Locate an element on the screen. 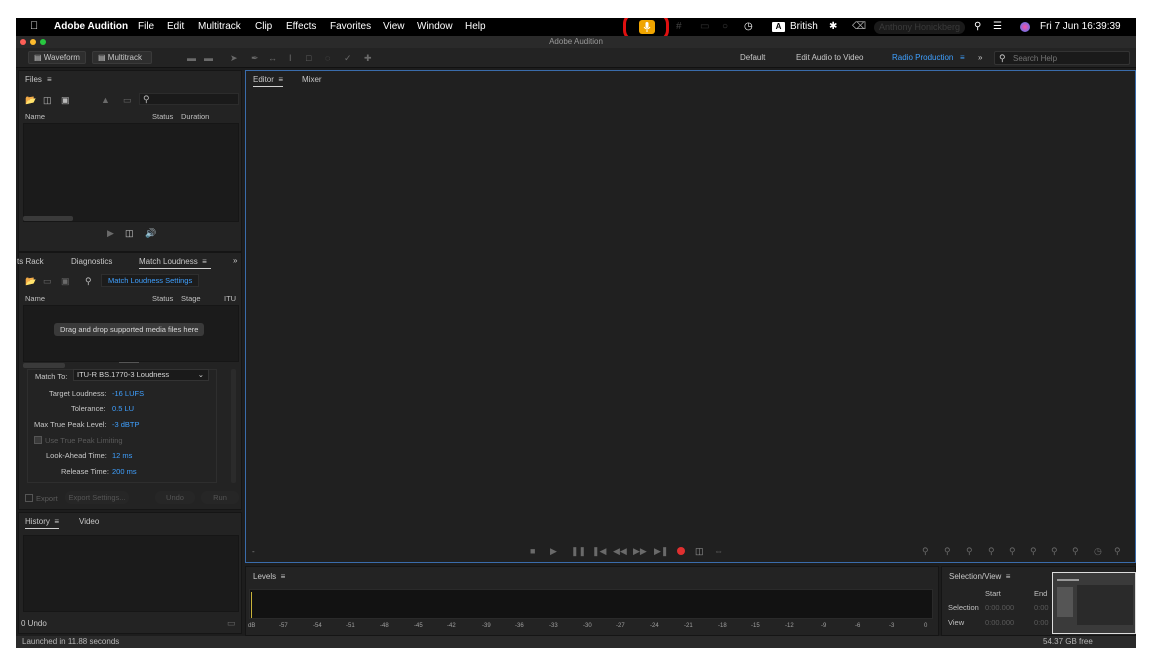 The height and width of the screenshot is (648, 1152). match-to-dropdown: ITU-R BS.1770-3 Loudness ⌄ is located at coordinates (141, 375).